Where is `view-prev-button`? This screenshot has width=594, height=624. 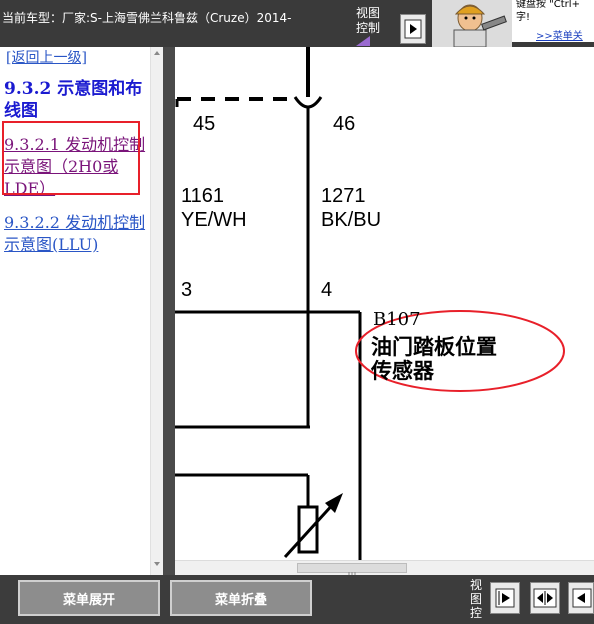
view-prev-button is located at coordinates (581, 598).